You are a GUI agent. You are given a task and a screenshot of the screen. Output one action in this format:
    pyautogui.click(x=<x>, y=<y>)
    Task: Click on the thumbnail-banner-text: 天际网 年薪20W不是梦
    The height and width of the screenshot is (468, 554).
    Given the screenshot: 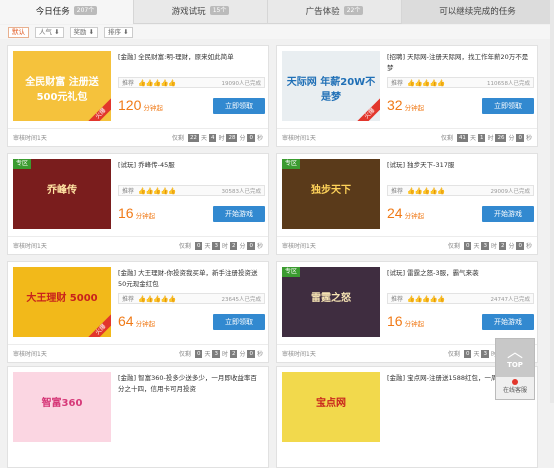 What is the action you would take?
    pyautogui.click(x=331, y=90)
    